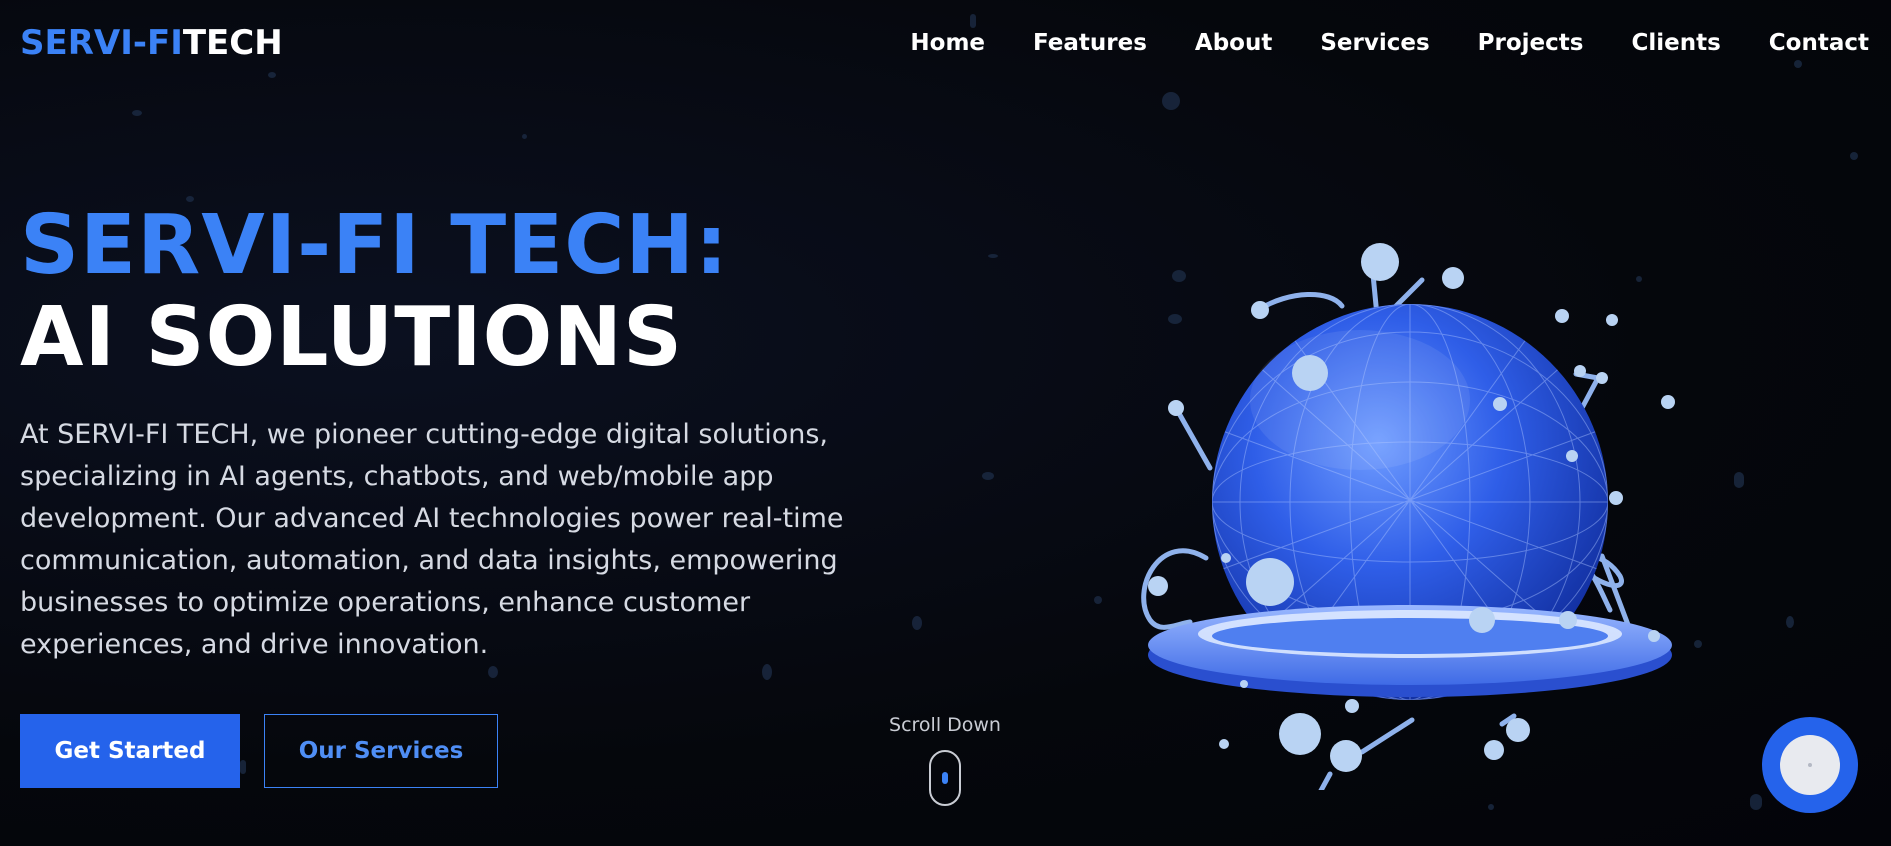 The width and height of the screenshot is (1891, 846). I want to click on scroll-down-indicator: Scroll Down, so click(945, 760).